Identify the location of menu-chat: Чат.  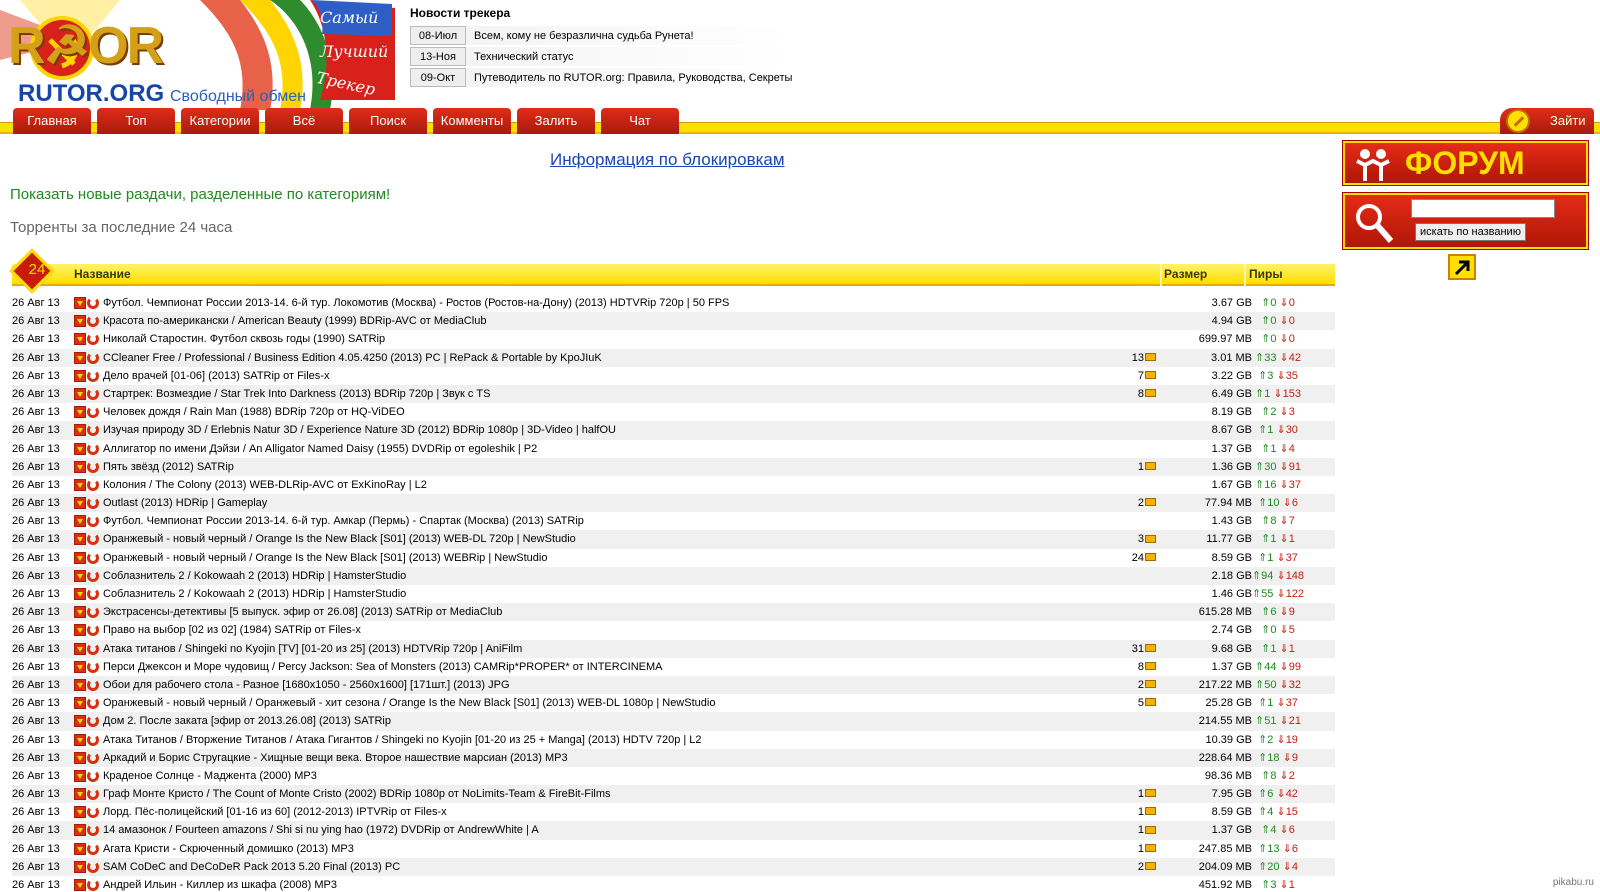
(640, 121).